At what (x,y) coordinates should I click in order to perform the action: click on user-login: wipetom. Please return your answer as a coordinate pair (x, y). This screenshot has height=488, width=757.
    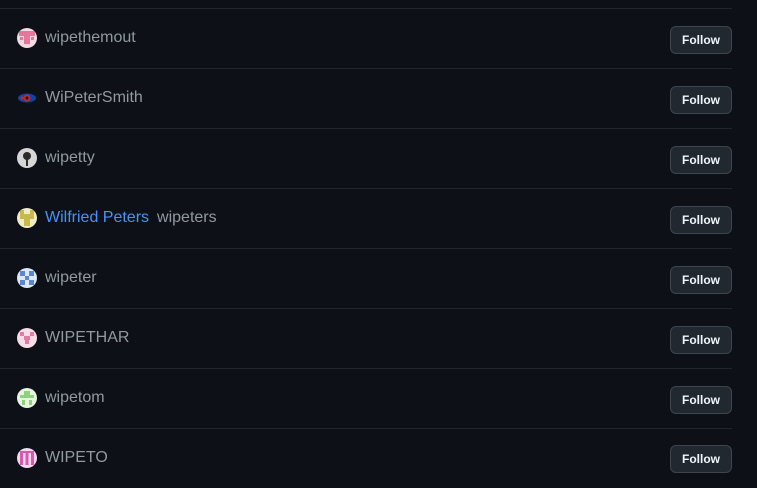
    Looking at the image, I should click on (75, 397).